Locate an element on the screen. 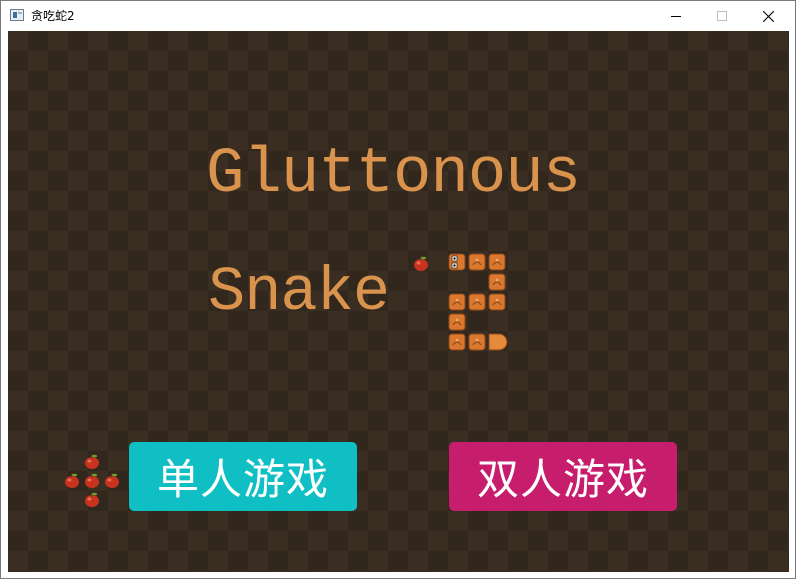 The height and width of the screenshot is (579, 796). maximize-button is located at coordinates (722, 16).